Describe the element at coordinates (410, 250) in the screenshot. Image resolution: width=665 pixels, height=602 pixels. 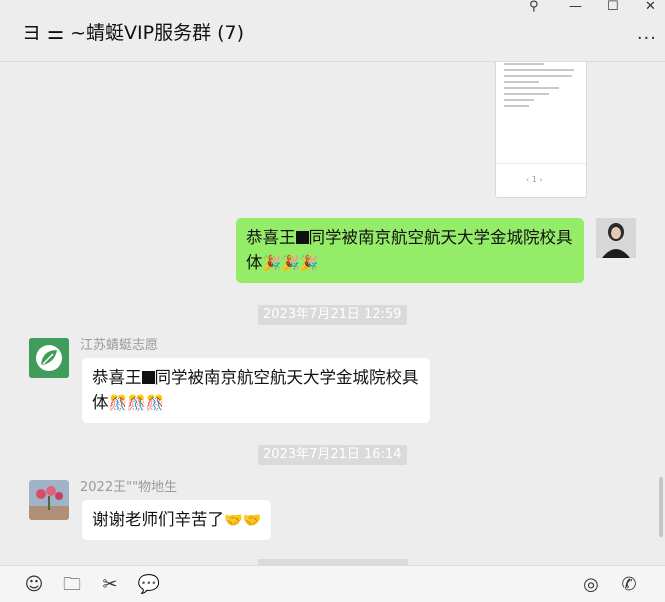
I see `outgoing-message-bubble: 恭喜王 同学被南京航空航天大学金城院校具体🎉🎉🎉` at that location.